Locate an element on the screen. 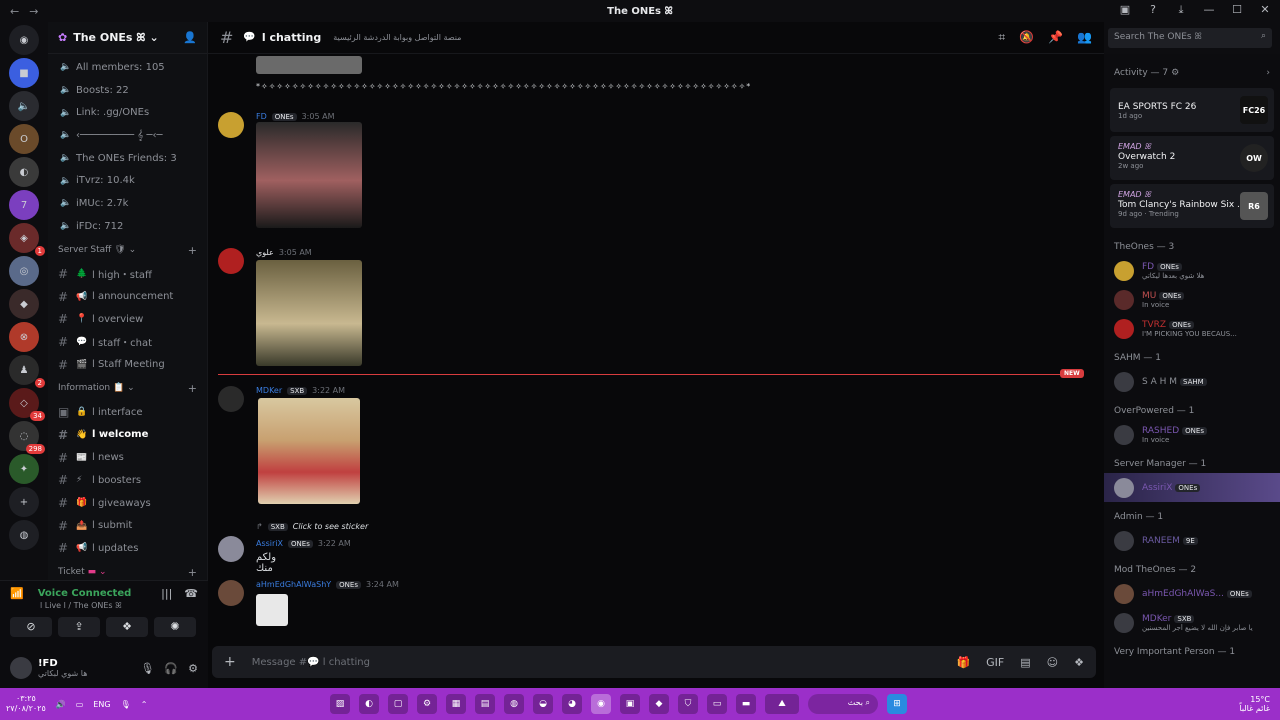  network-icon: ▭ is located at coordinates (80, 704).